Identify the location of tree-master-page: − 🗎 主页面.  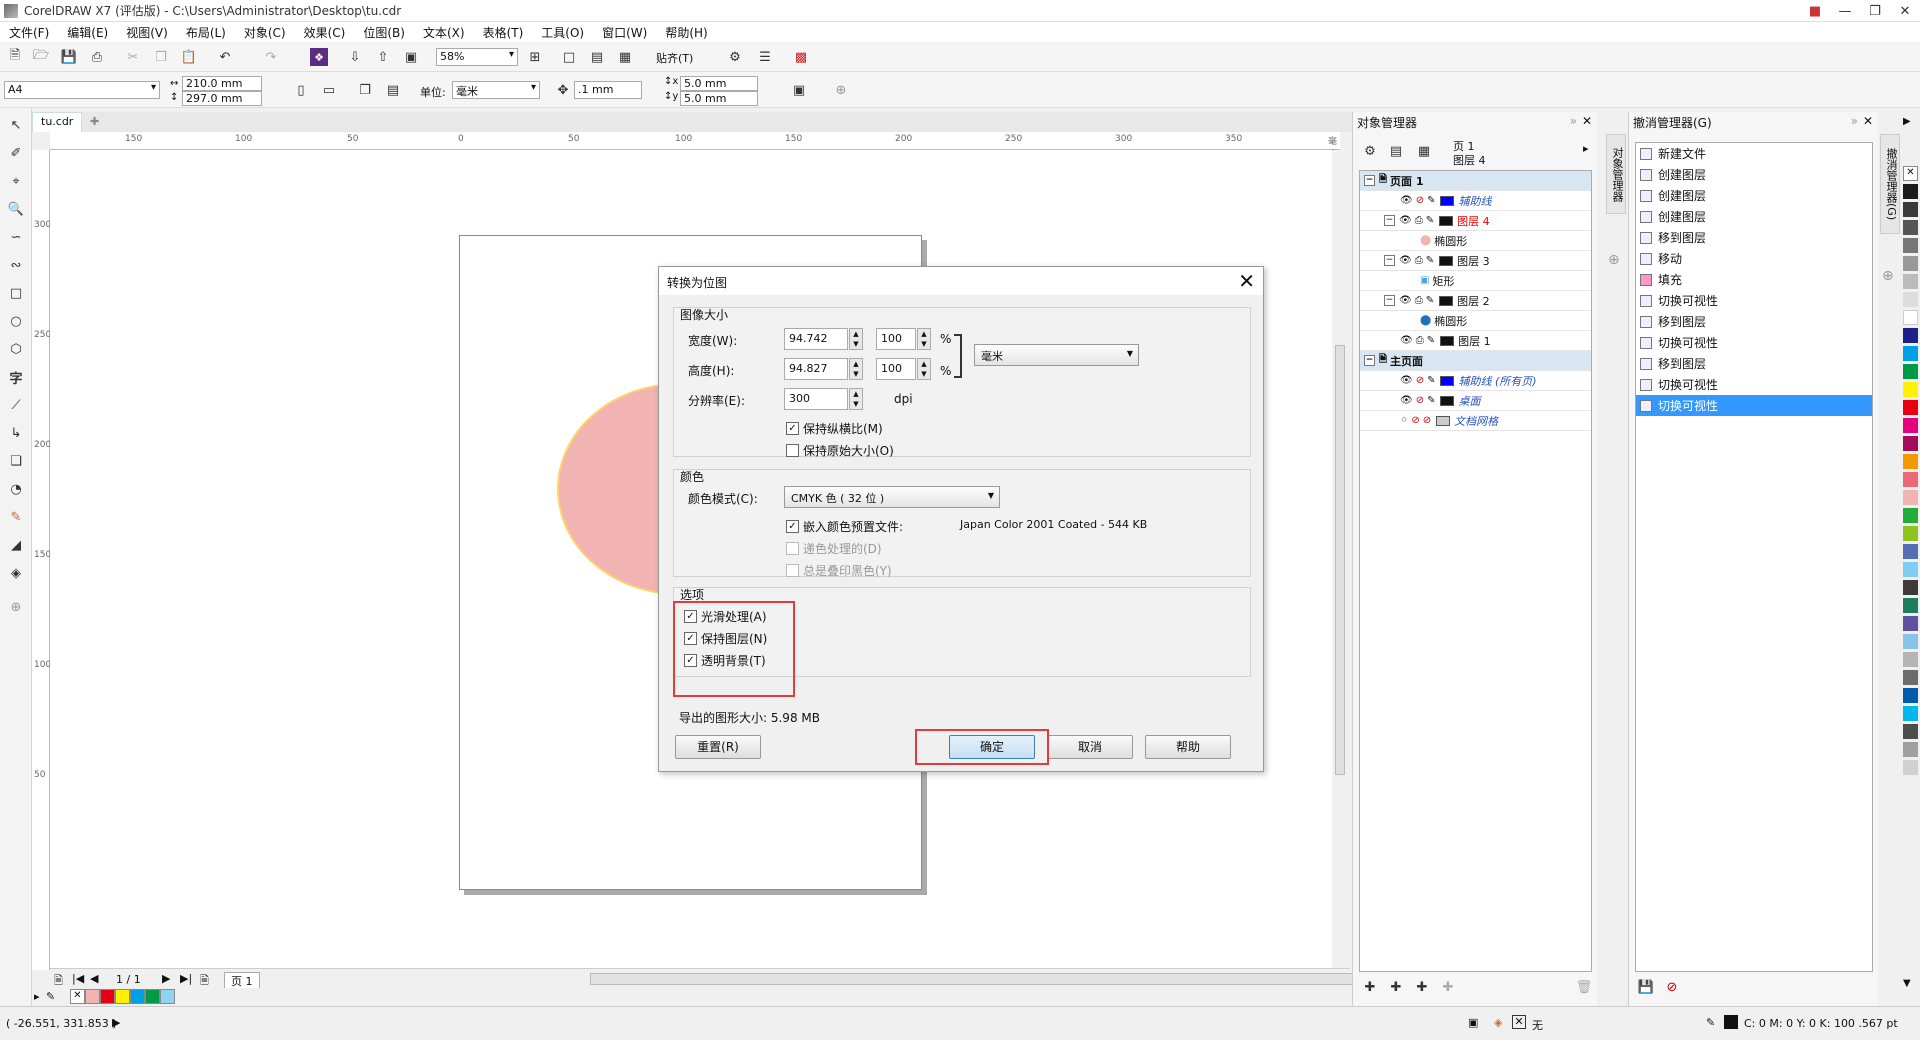
(1475, 361).